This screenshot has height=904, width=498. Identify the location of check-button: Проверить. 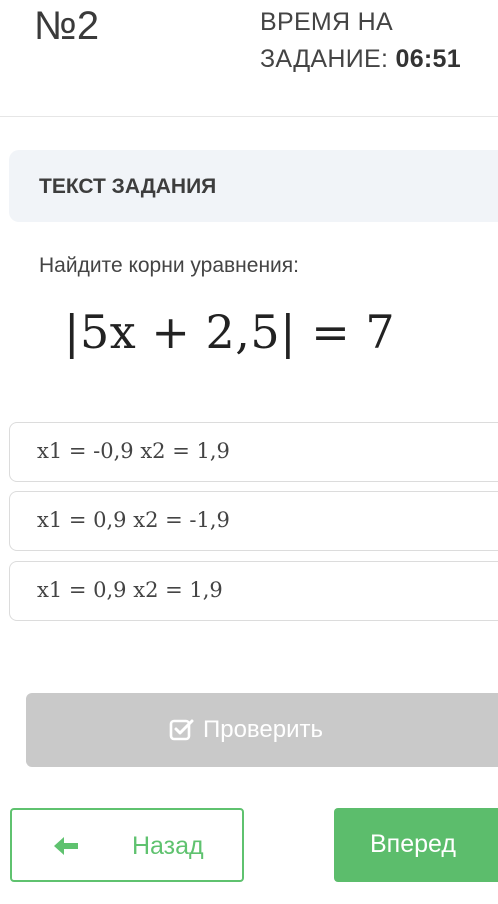
(262, 730).